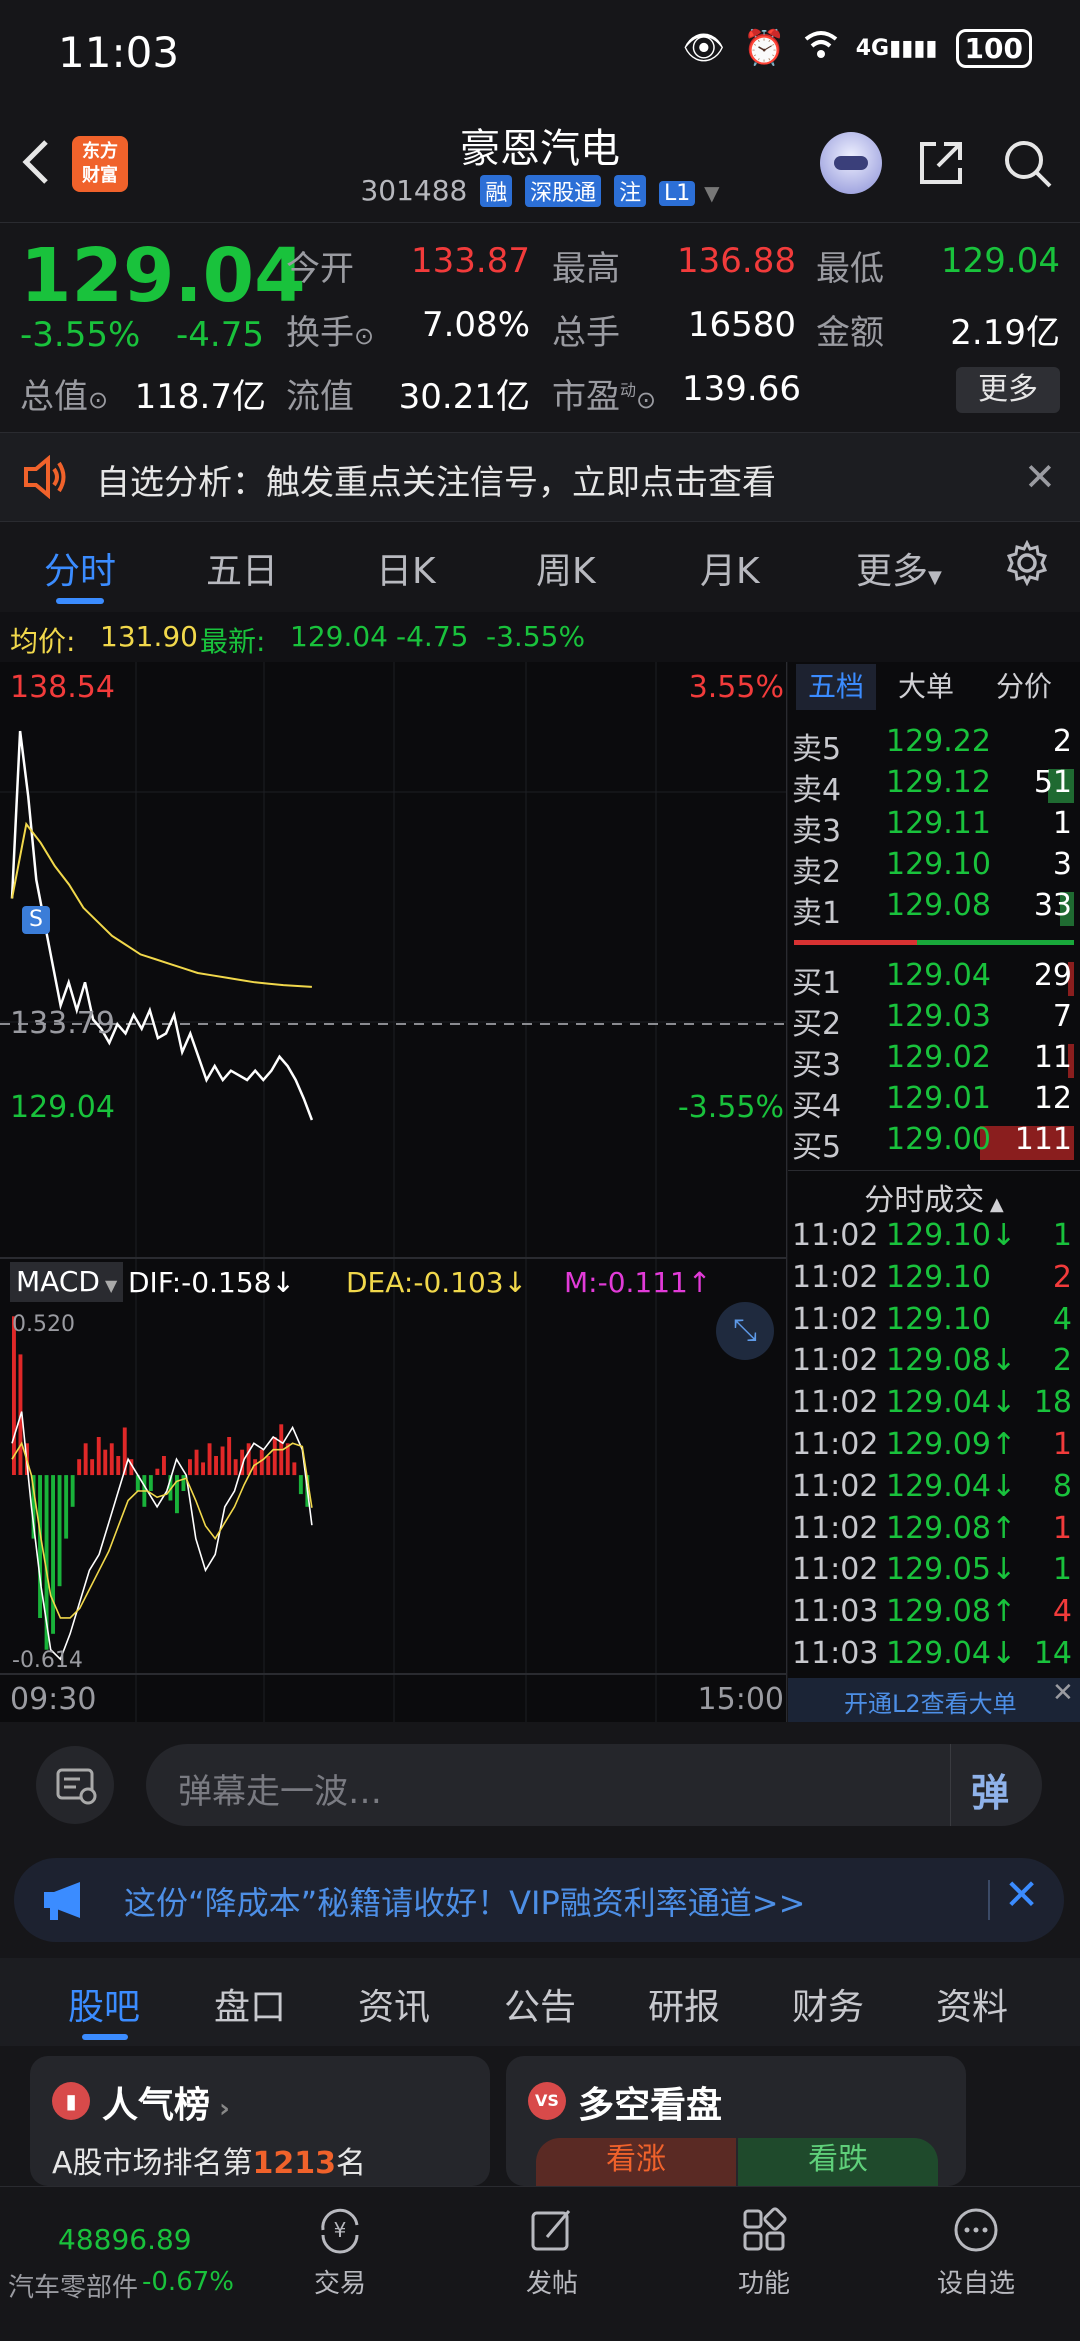 This screenshot has height=2341, width=1080. Describe the element at coordinates (972, 2004) in the screenshot. I see `tab-profile: 资料` at that location.